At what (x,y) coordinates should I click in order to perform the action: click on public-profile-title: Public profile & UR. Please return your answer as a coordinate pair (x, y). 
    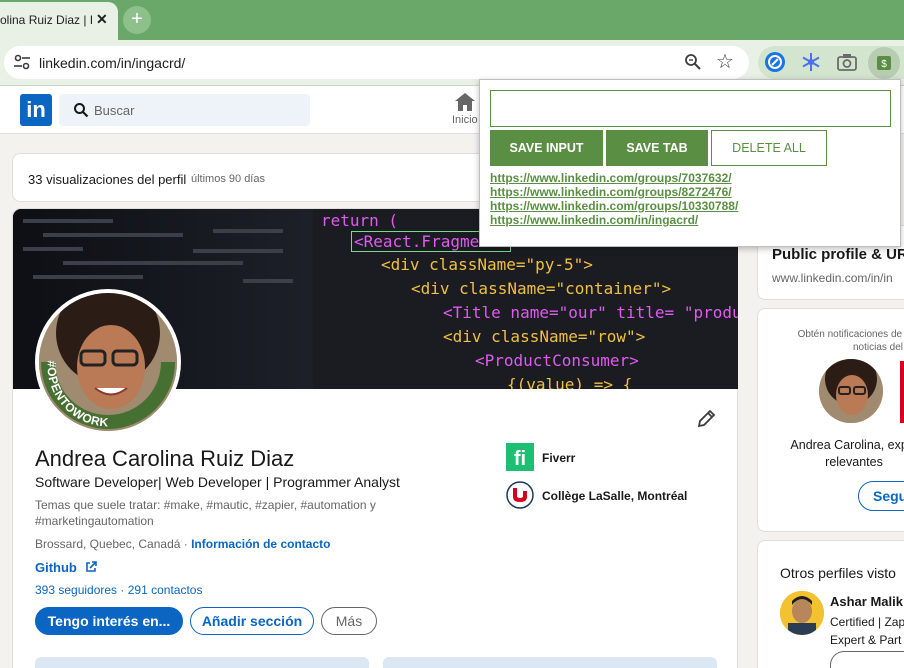
    Looking at the image, I should click on (838, 254).